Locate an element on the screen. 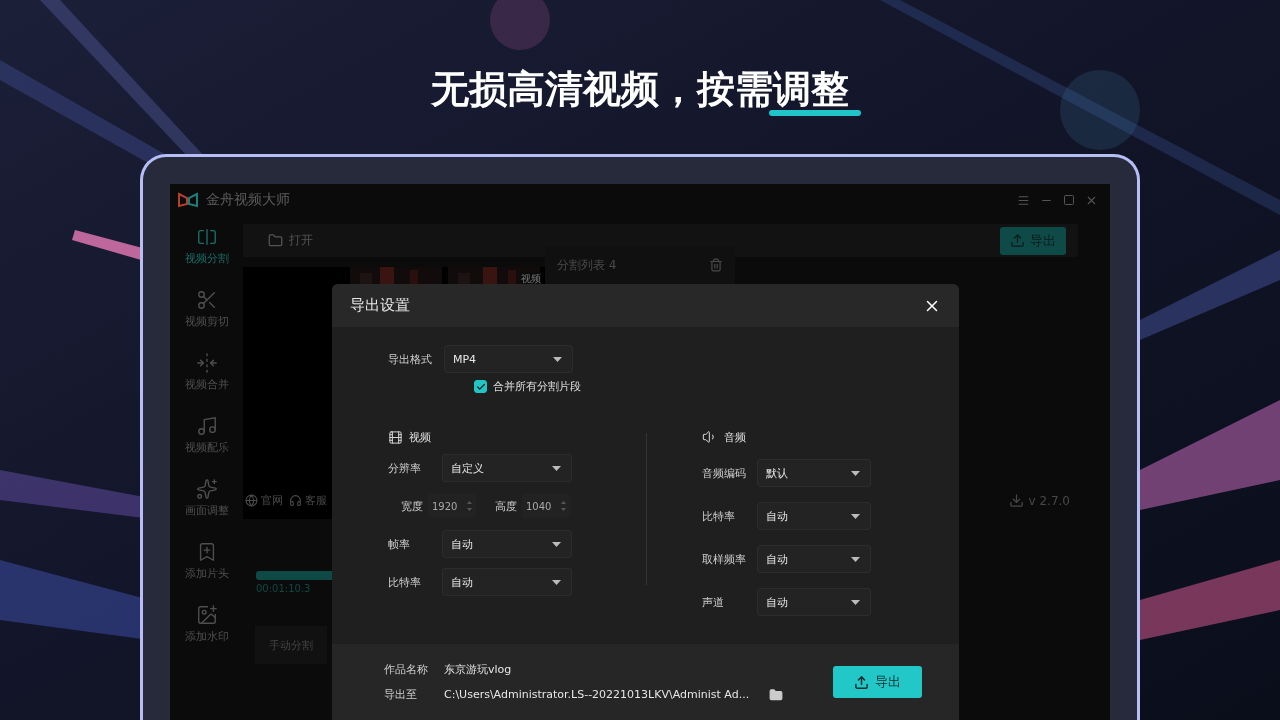 The width and height of the screenshot is (1280, 720). field-label: 高度 is located at coordinates (506, 506).